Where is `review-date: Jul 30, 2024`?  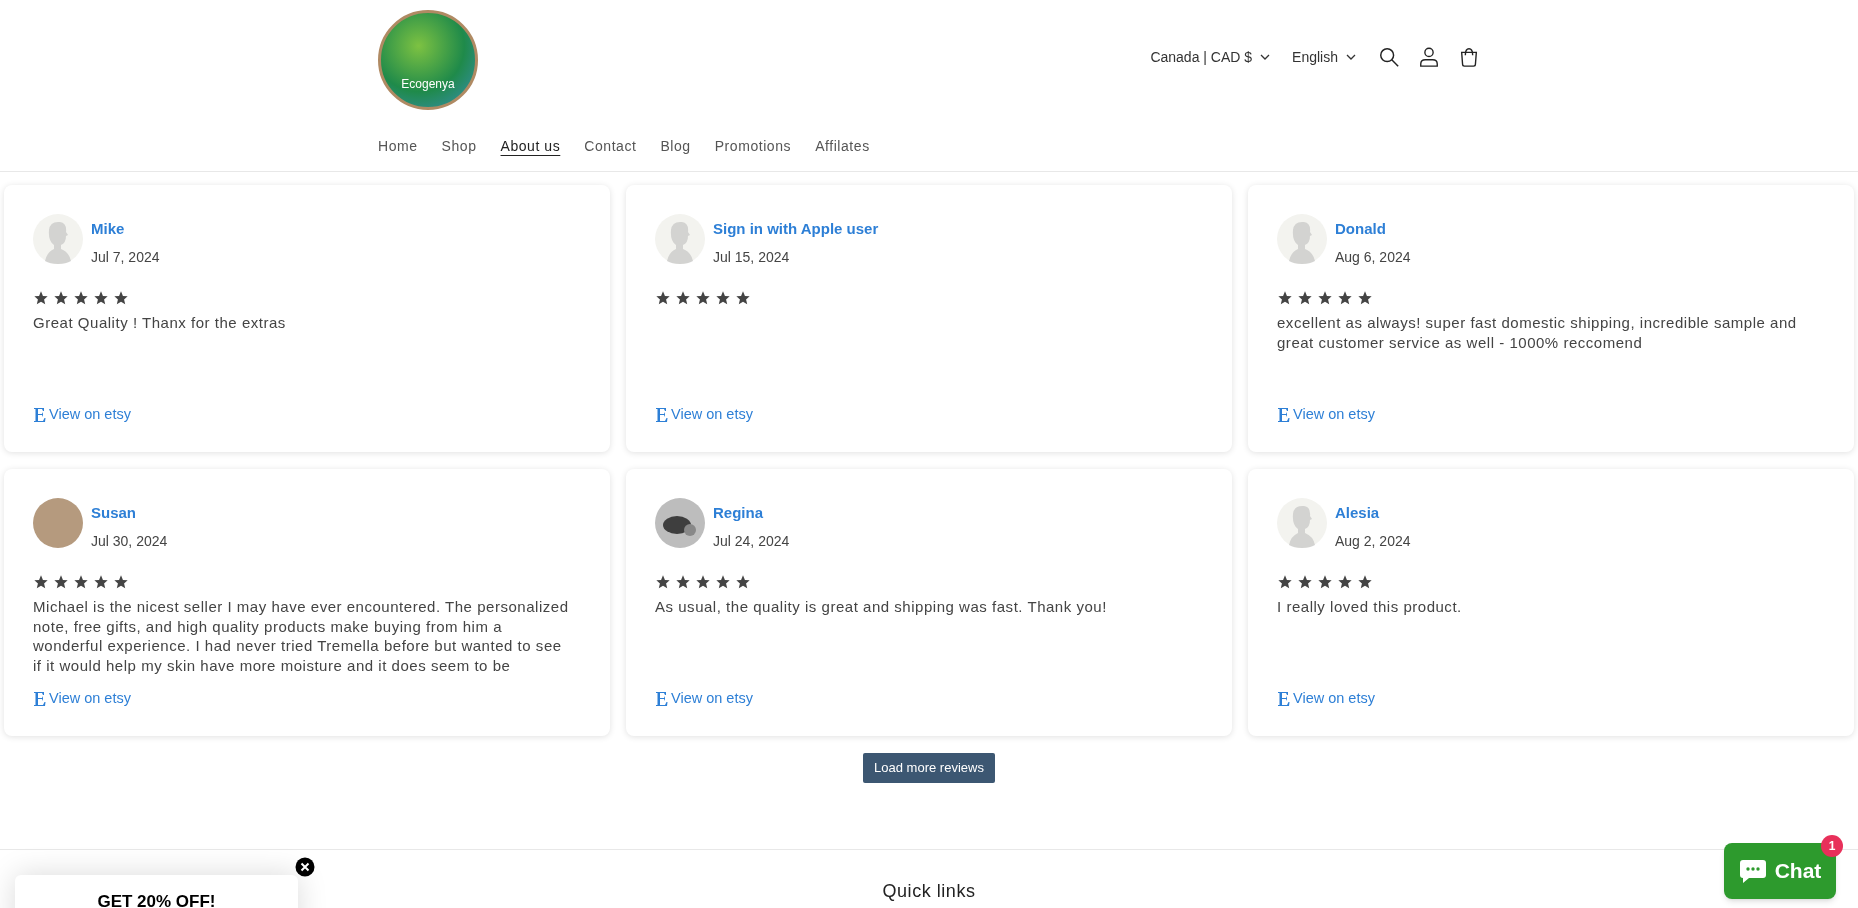
review-date: Jul 30, 2024 is located at coordinates (129, 541).